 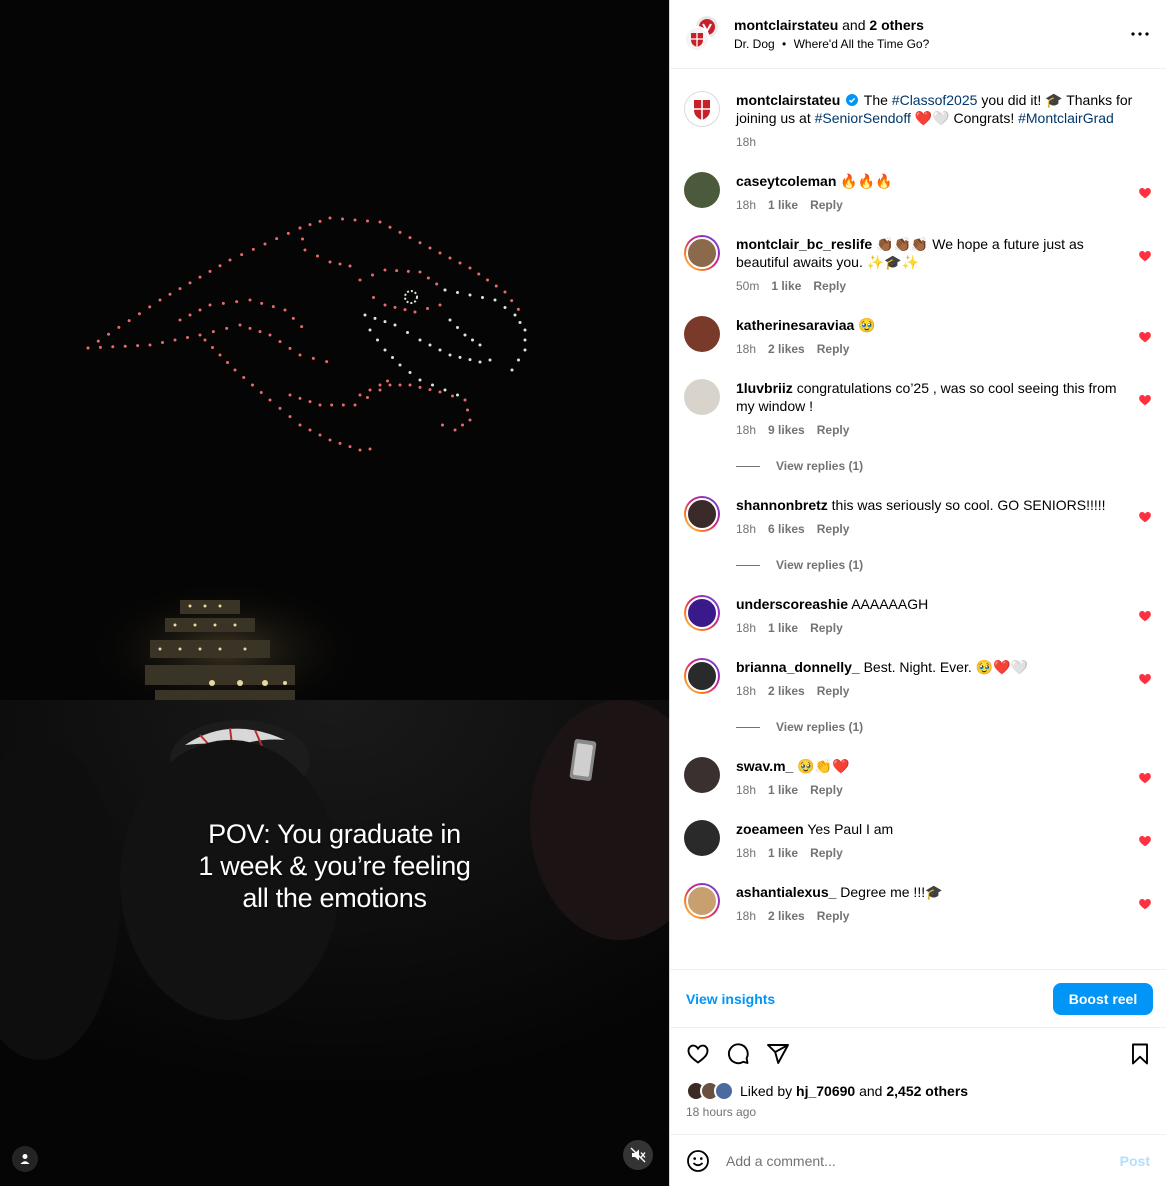 What do you see at coordinates (935, 100) in the screenshot?
I see `hashtag-classof2025: #Classof2025` at bounding box center [935, 100].